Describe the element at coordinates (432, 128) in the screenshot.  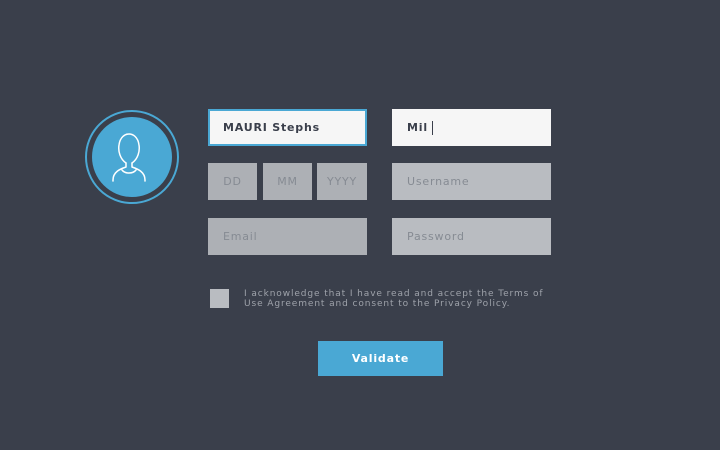
I see `text-caret` at that location.